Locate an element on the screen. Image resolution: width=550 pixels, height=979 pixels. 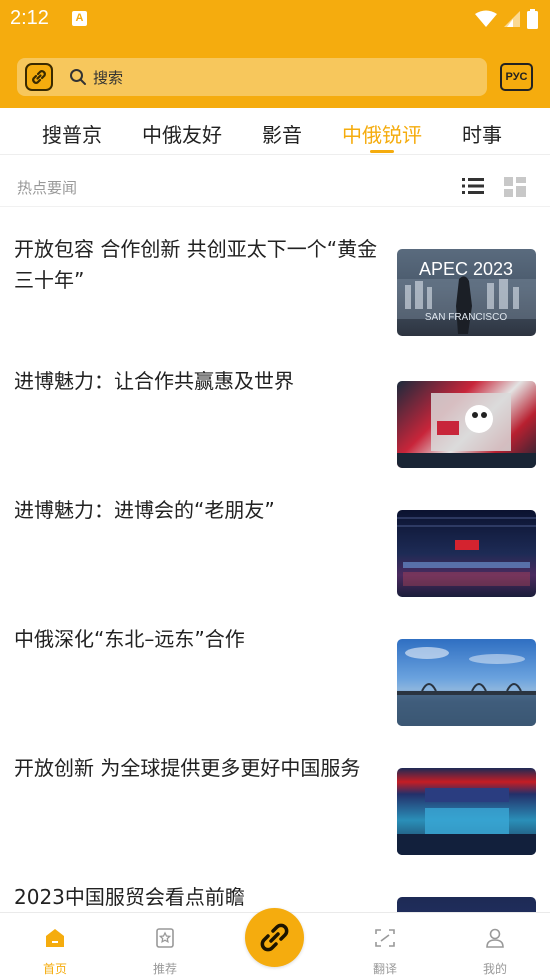
search-placeholder: 搜索 is located at coordinates (108, 78).